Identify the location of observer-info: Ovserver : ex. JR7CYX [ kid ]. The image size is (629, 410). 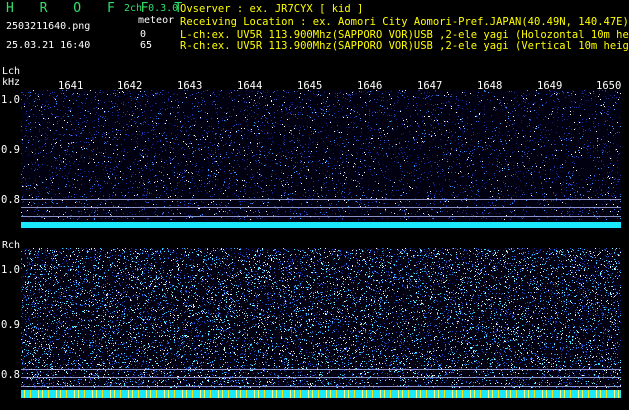
(271, 9).